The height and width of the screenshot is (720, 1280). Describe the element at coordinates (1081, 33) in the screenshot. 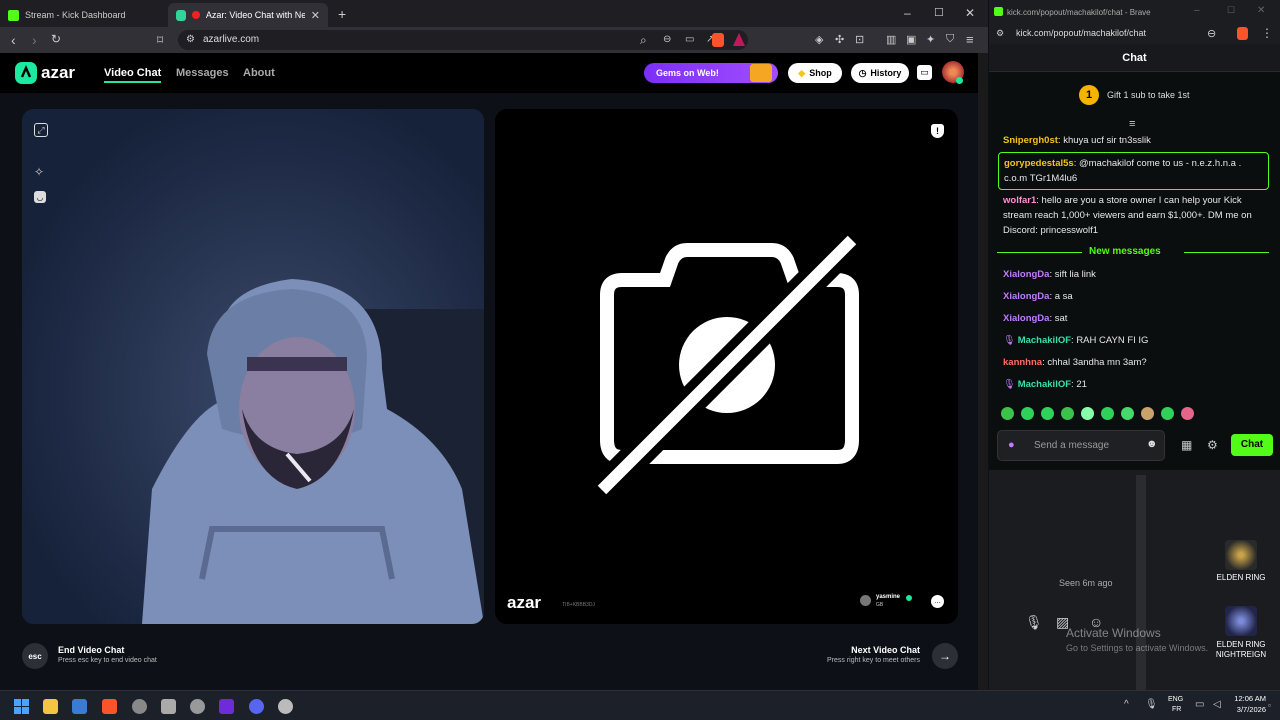

I see `kick-url-text: kick.com/popout/machakilof/chat` at that location.